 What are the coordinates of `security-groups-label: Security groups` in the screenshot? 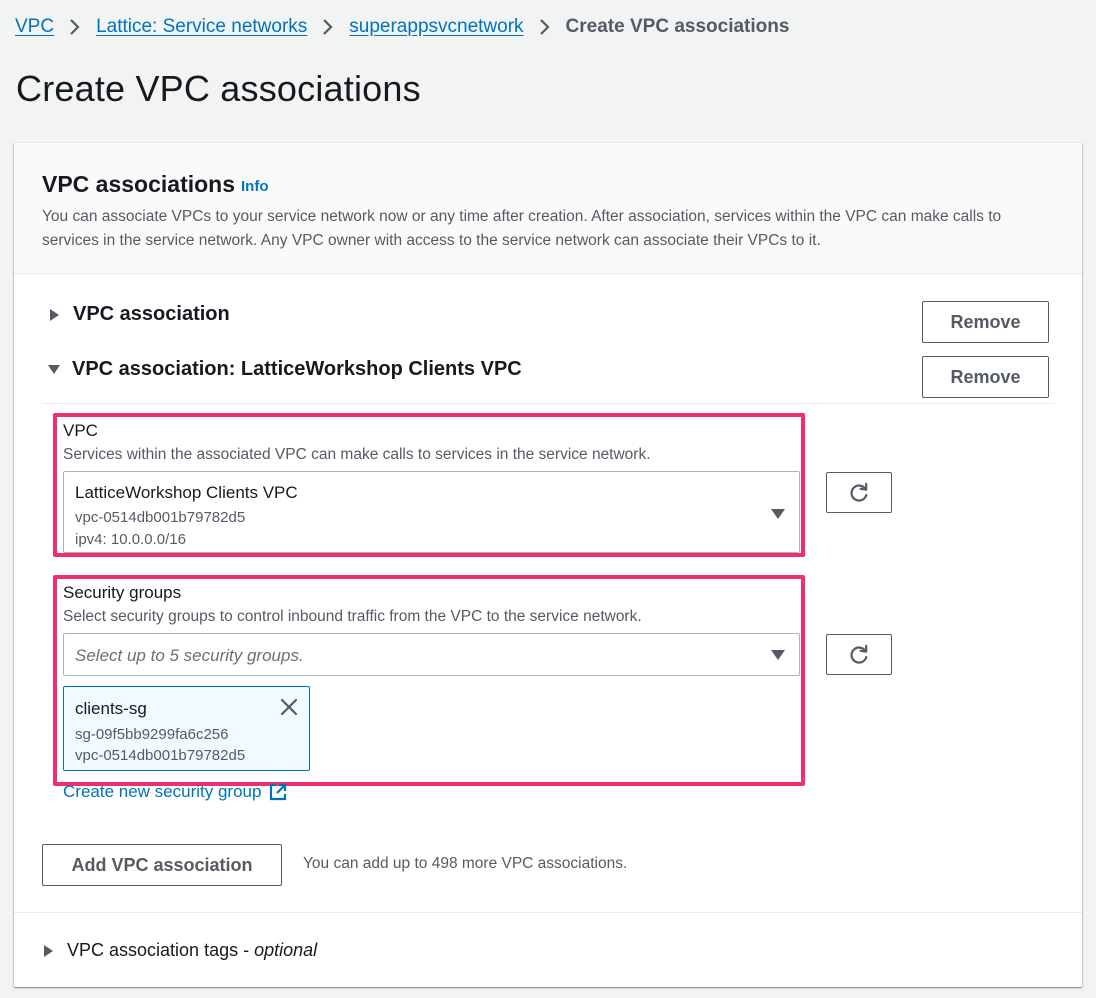 It's located at (122, 592).